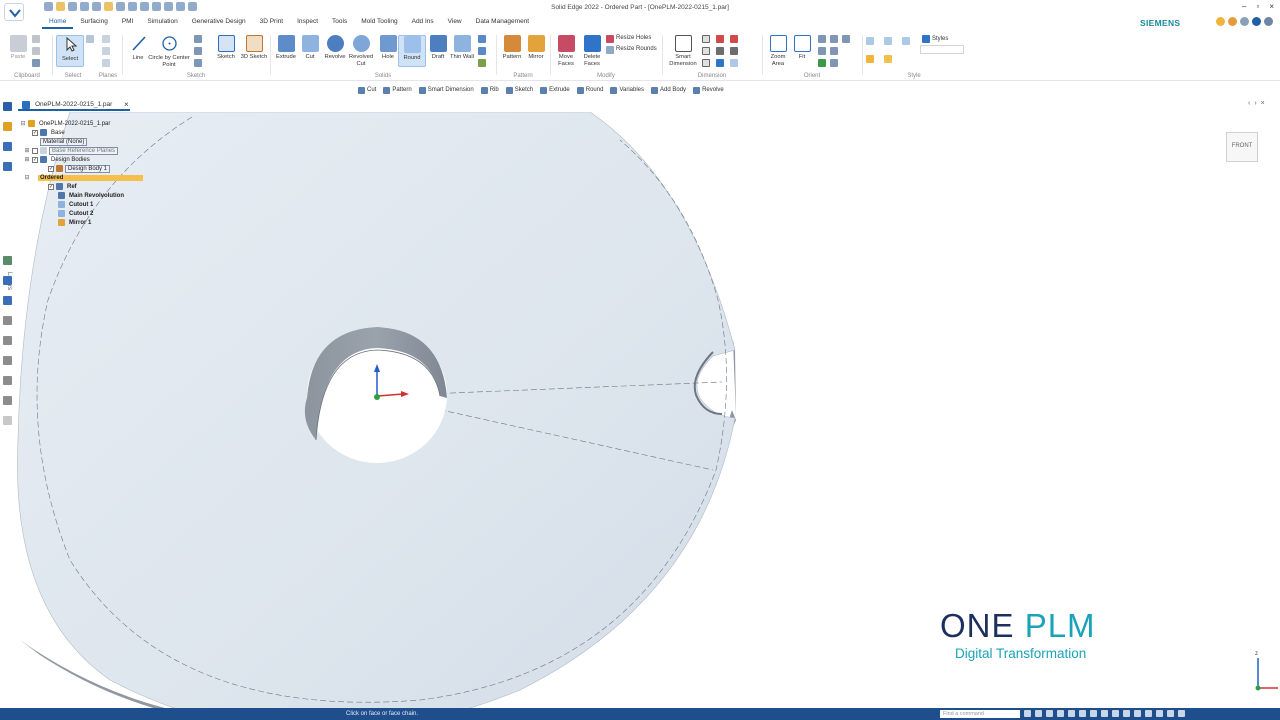  I want to click on reference-icon, so click(7, 280).